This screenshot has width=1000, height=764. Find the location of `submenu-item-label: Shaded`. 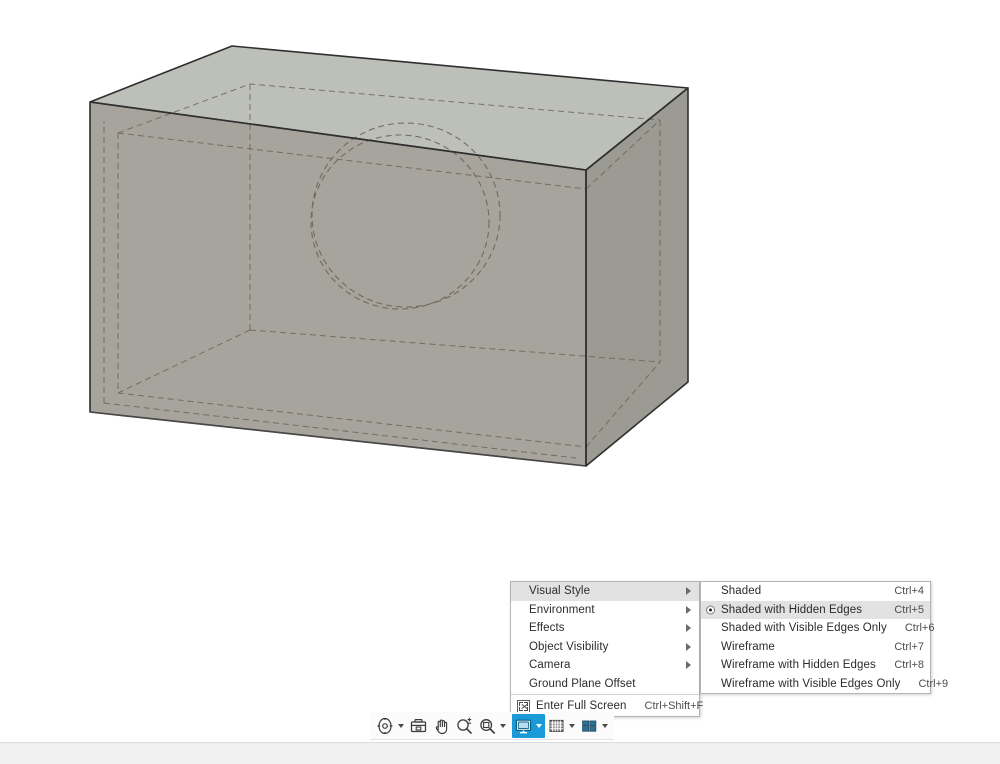

submenu-item-label: Shaded is located at coordinates (741, 591).